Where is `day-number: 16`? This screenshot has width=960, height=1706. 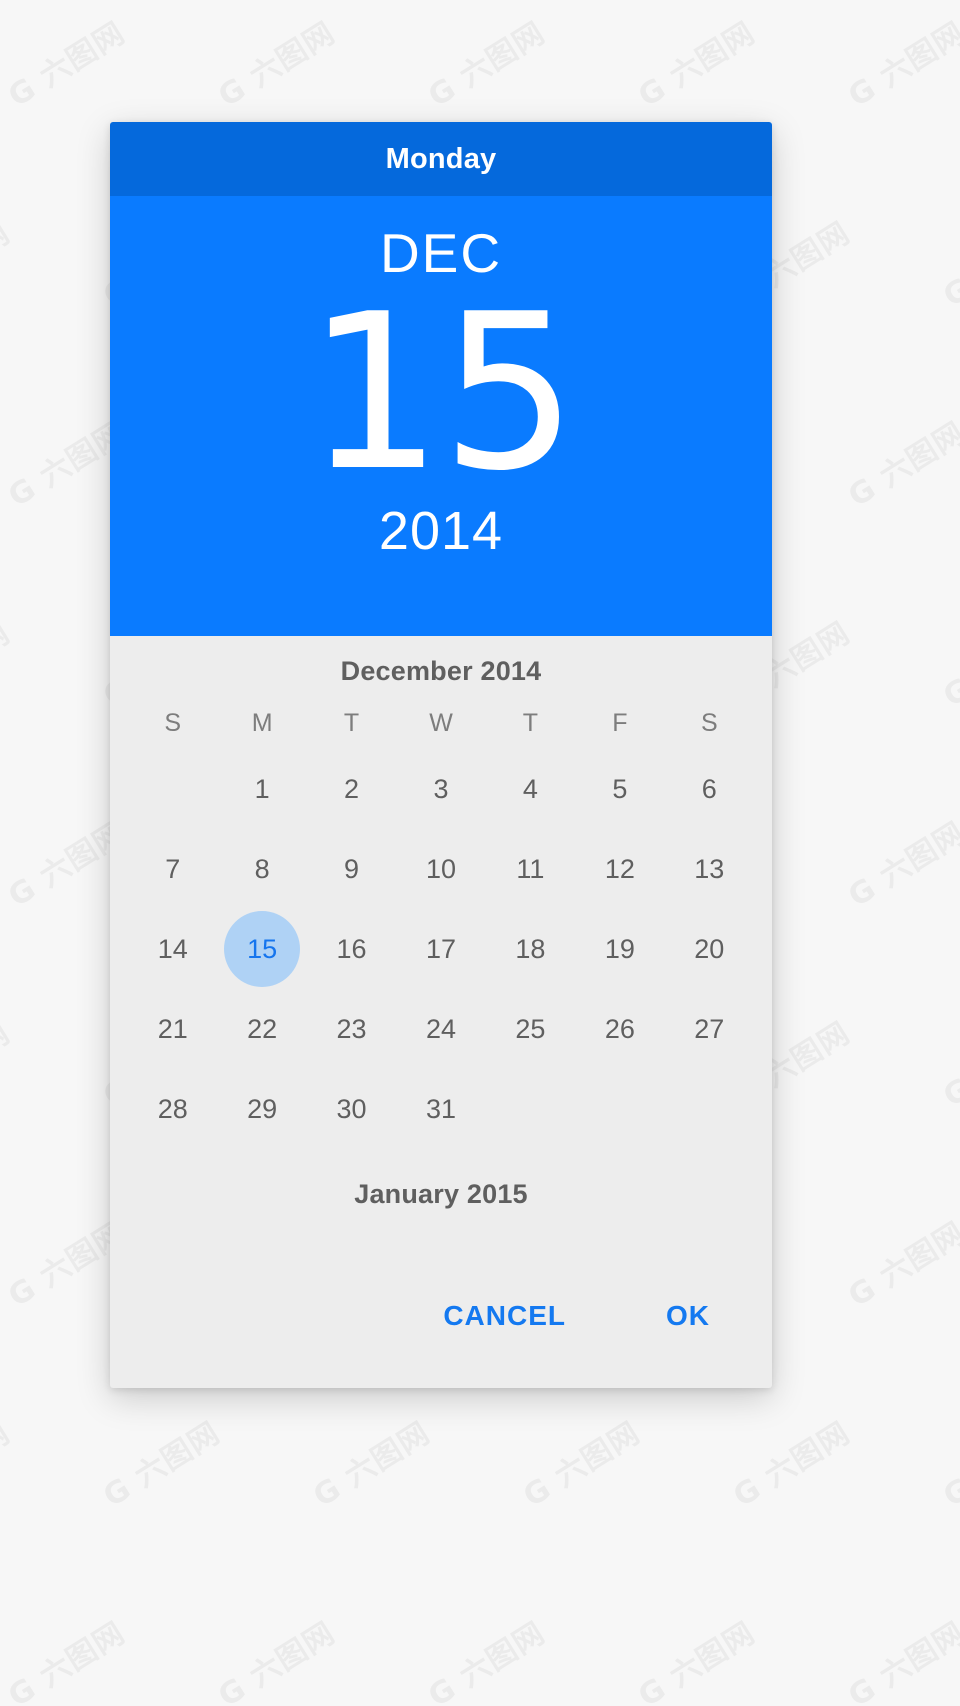 day-number: 16 is located at coordinates (351, 948).